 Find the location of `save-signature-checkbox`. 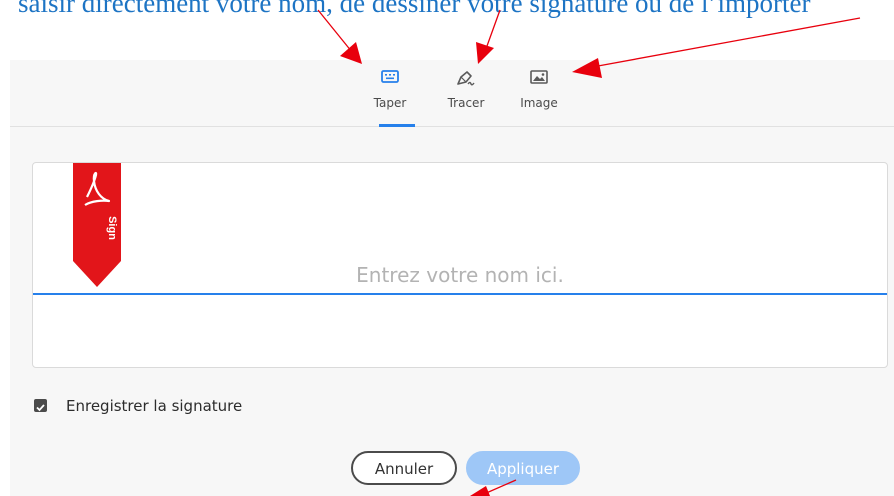

save-signature-checkbox is located at coordinates (40, 405).